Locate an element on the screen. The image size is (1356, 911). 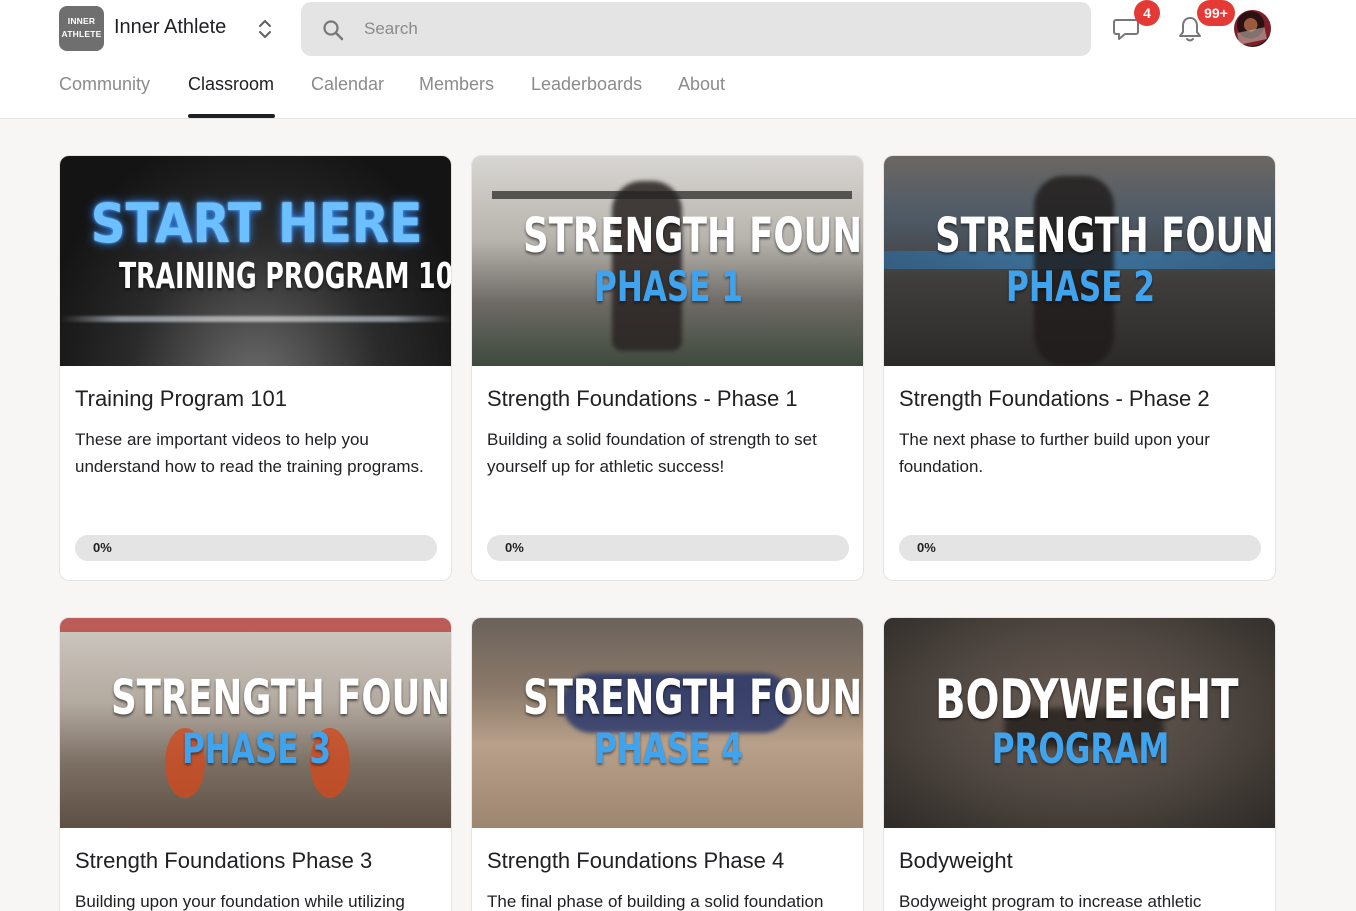
tab-members: Members is located at coordinates (456, 84).